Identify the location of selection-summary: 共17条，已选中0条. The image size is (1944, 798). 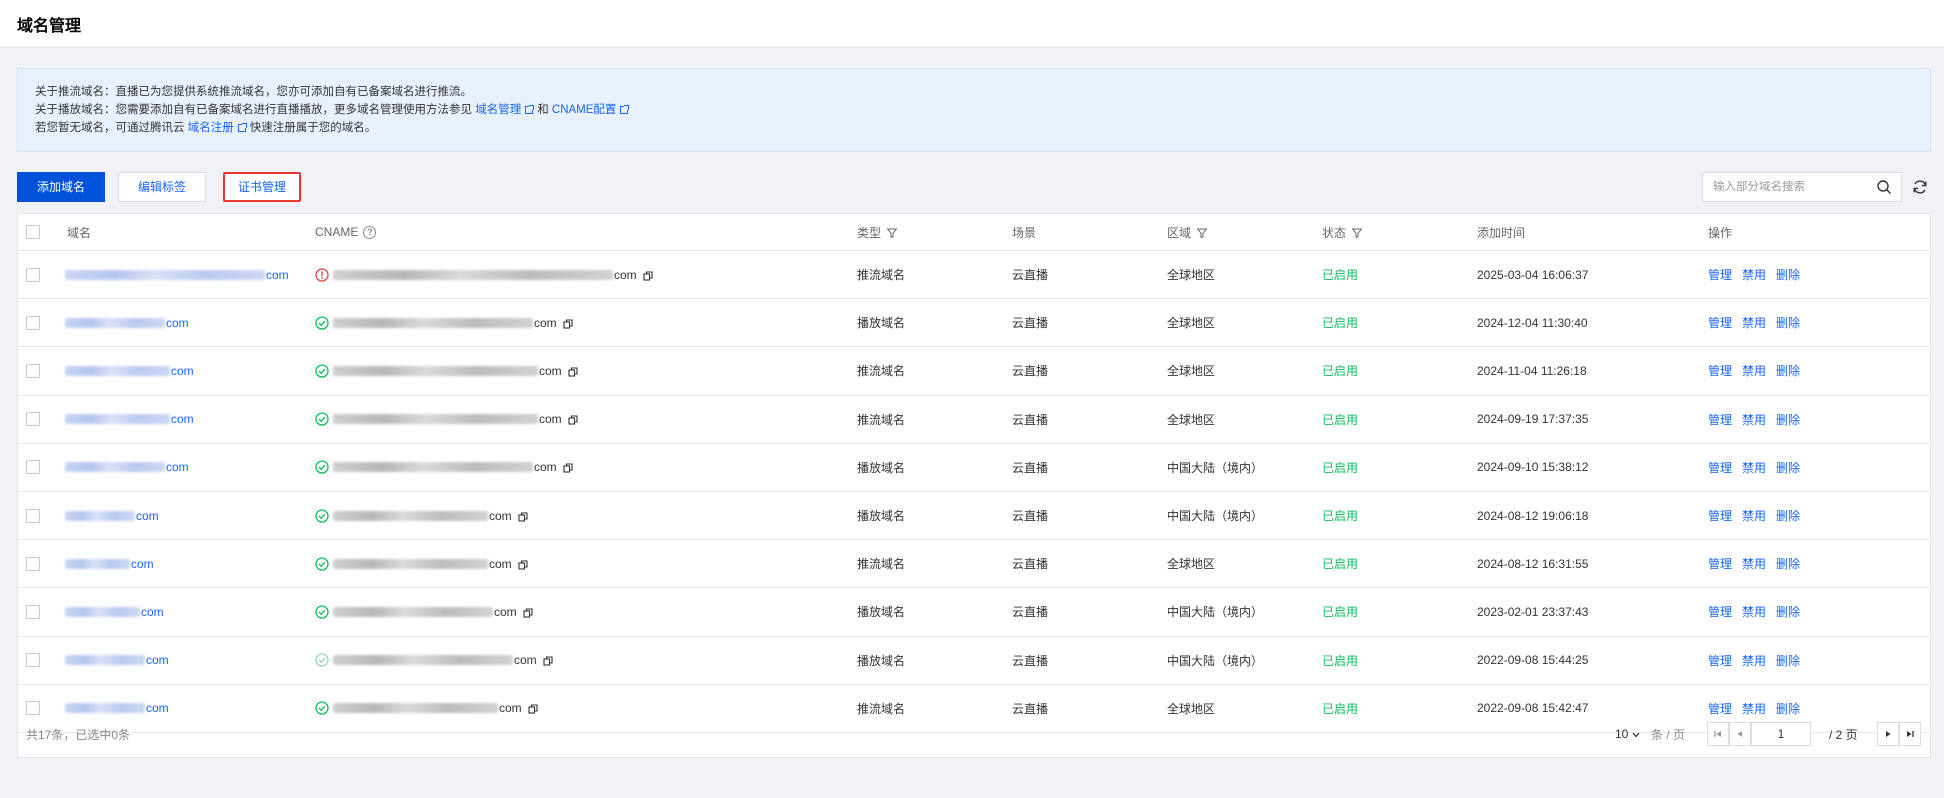
(78, 734).